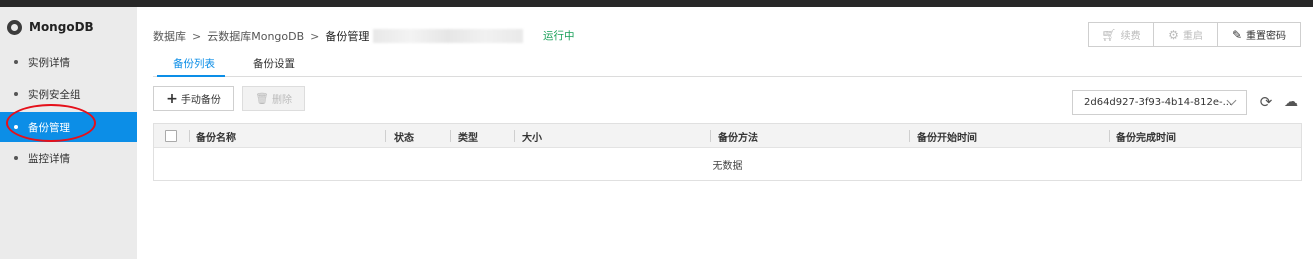 This screenshot has width=1313, height=259. Describe the element at coordinates (1146, 136) in the screenshot. I see `column-backup-end-time: 备份完成时间` at that location.